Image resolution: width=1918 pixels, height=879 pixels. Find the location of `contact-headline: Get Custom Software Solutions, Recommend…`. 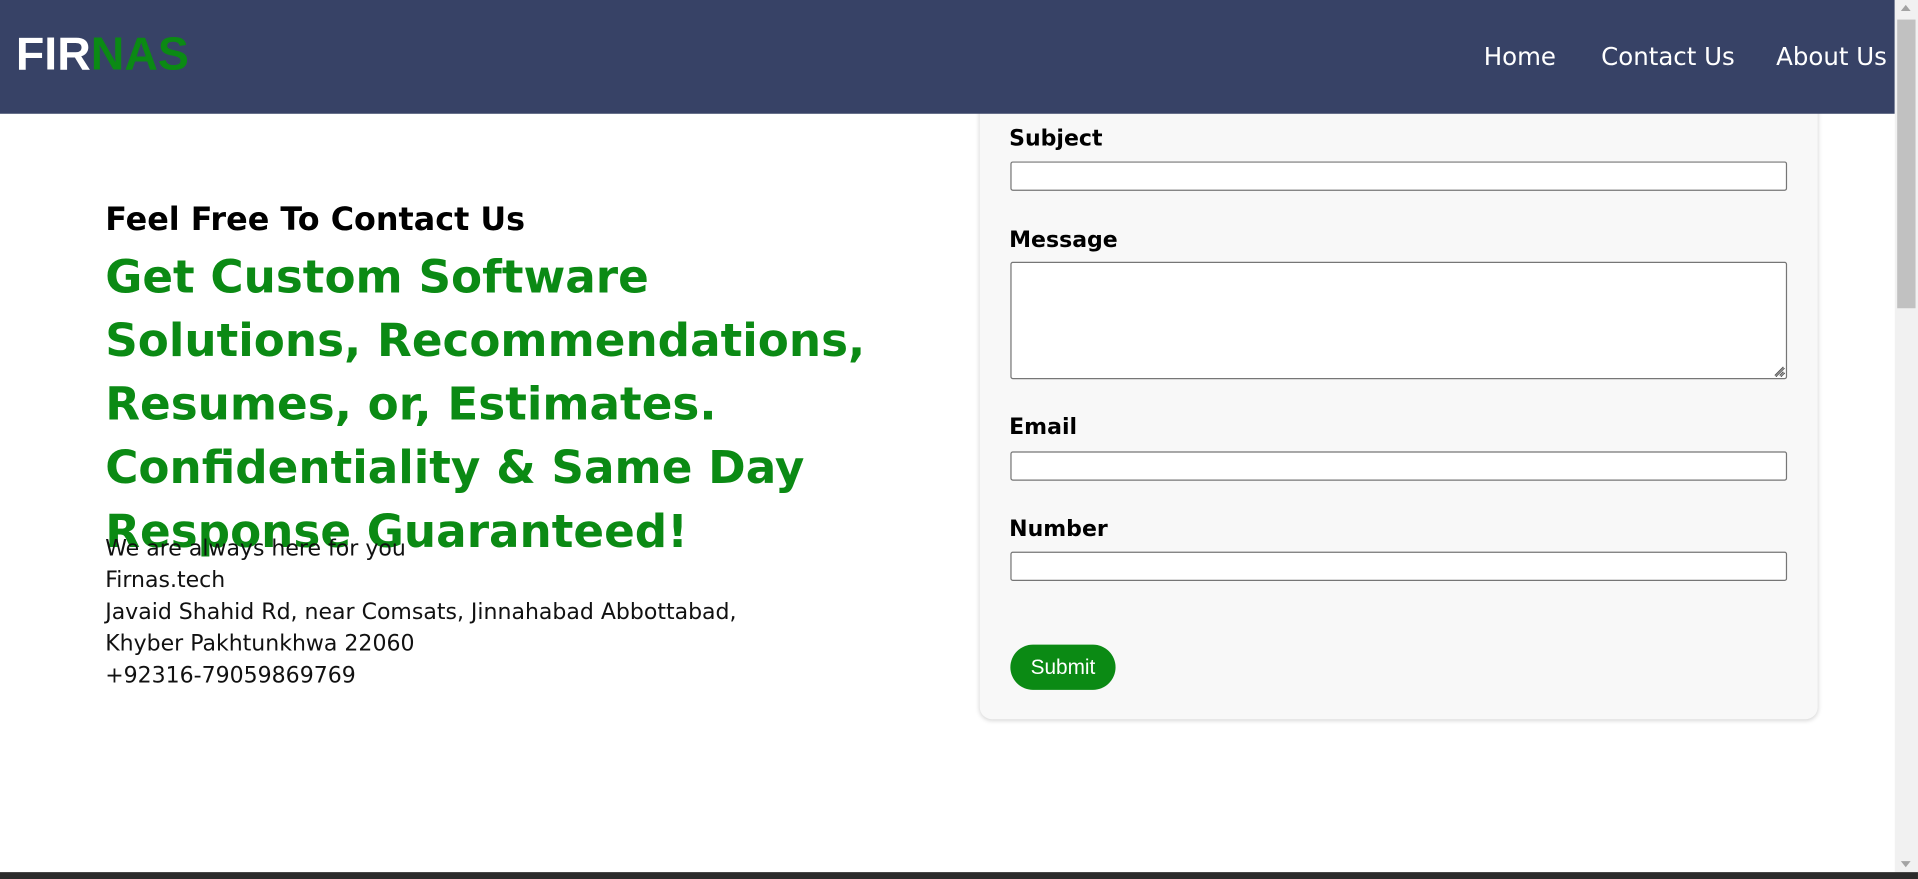

contact-headline: Get Custom Software Solutions, Recommend… is located at coordinates (485, 404).